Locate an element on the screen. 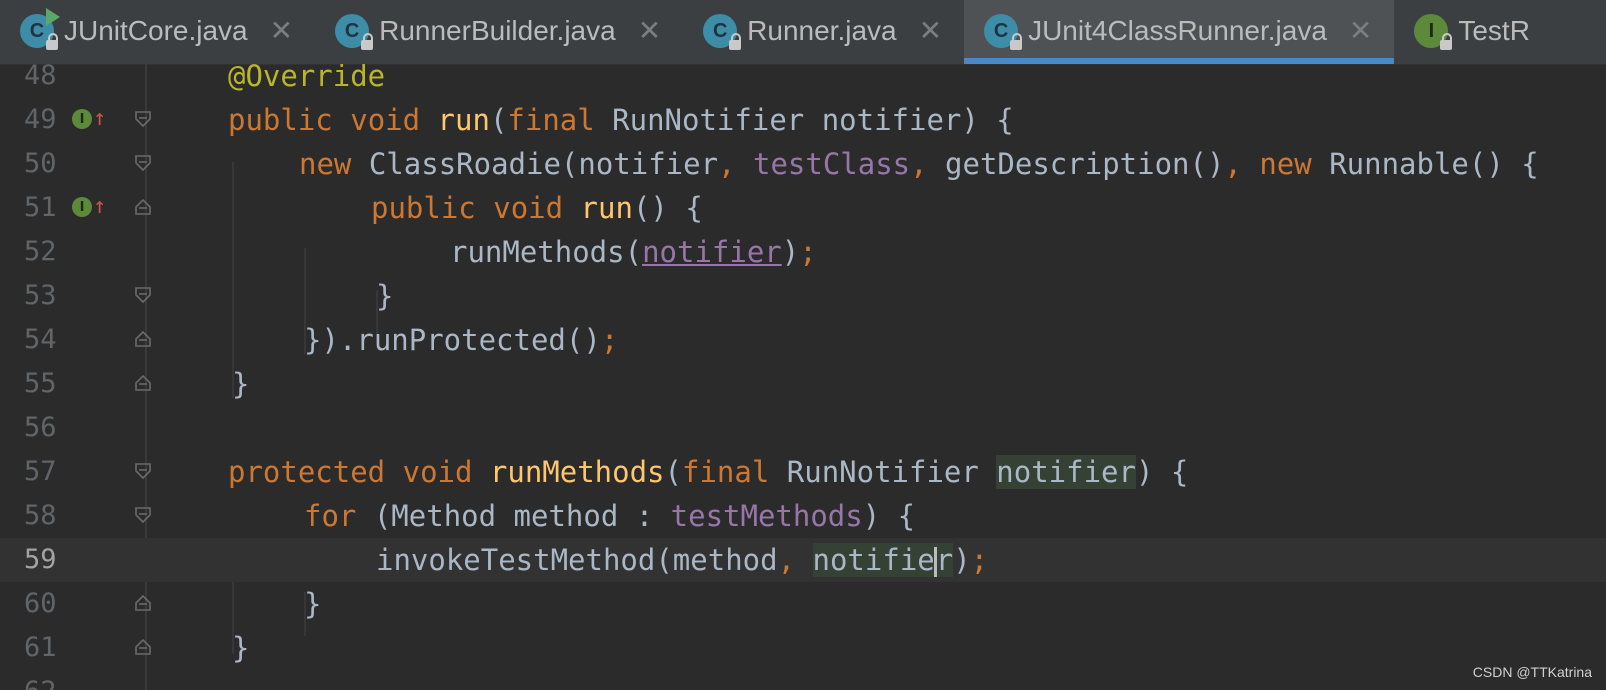  code-line: 54 }).runProtected(); is located at coordinates (803, 340).